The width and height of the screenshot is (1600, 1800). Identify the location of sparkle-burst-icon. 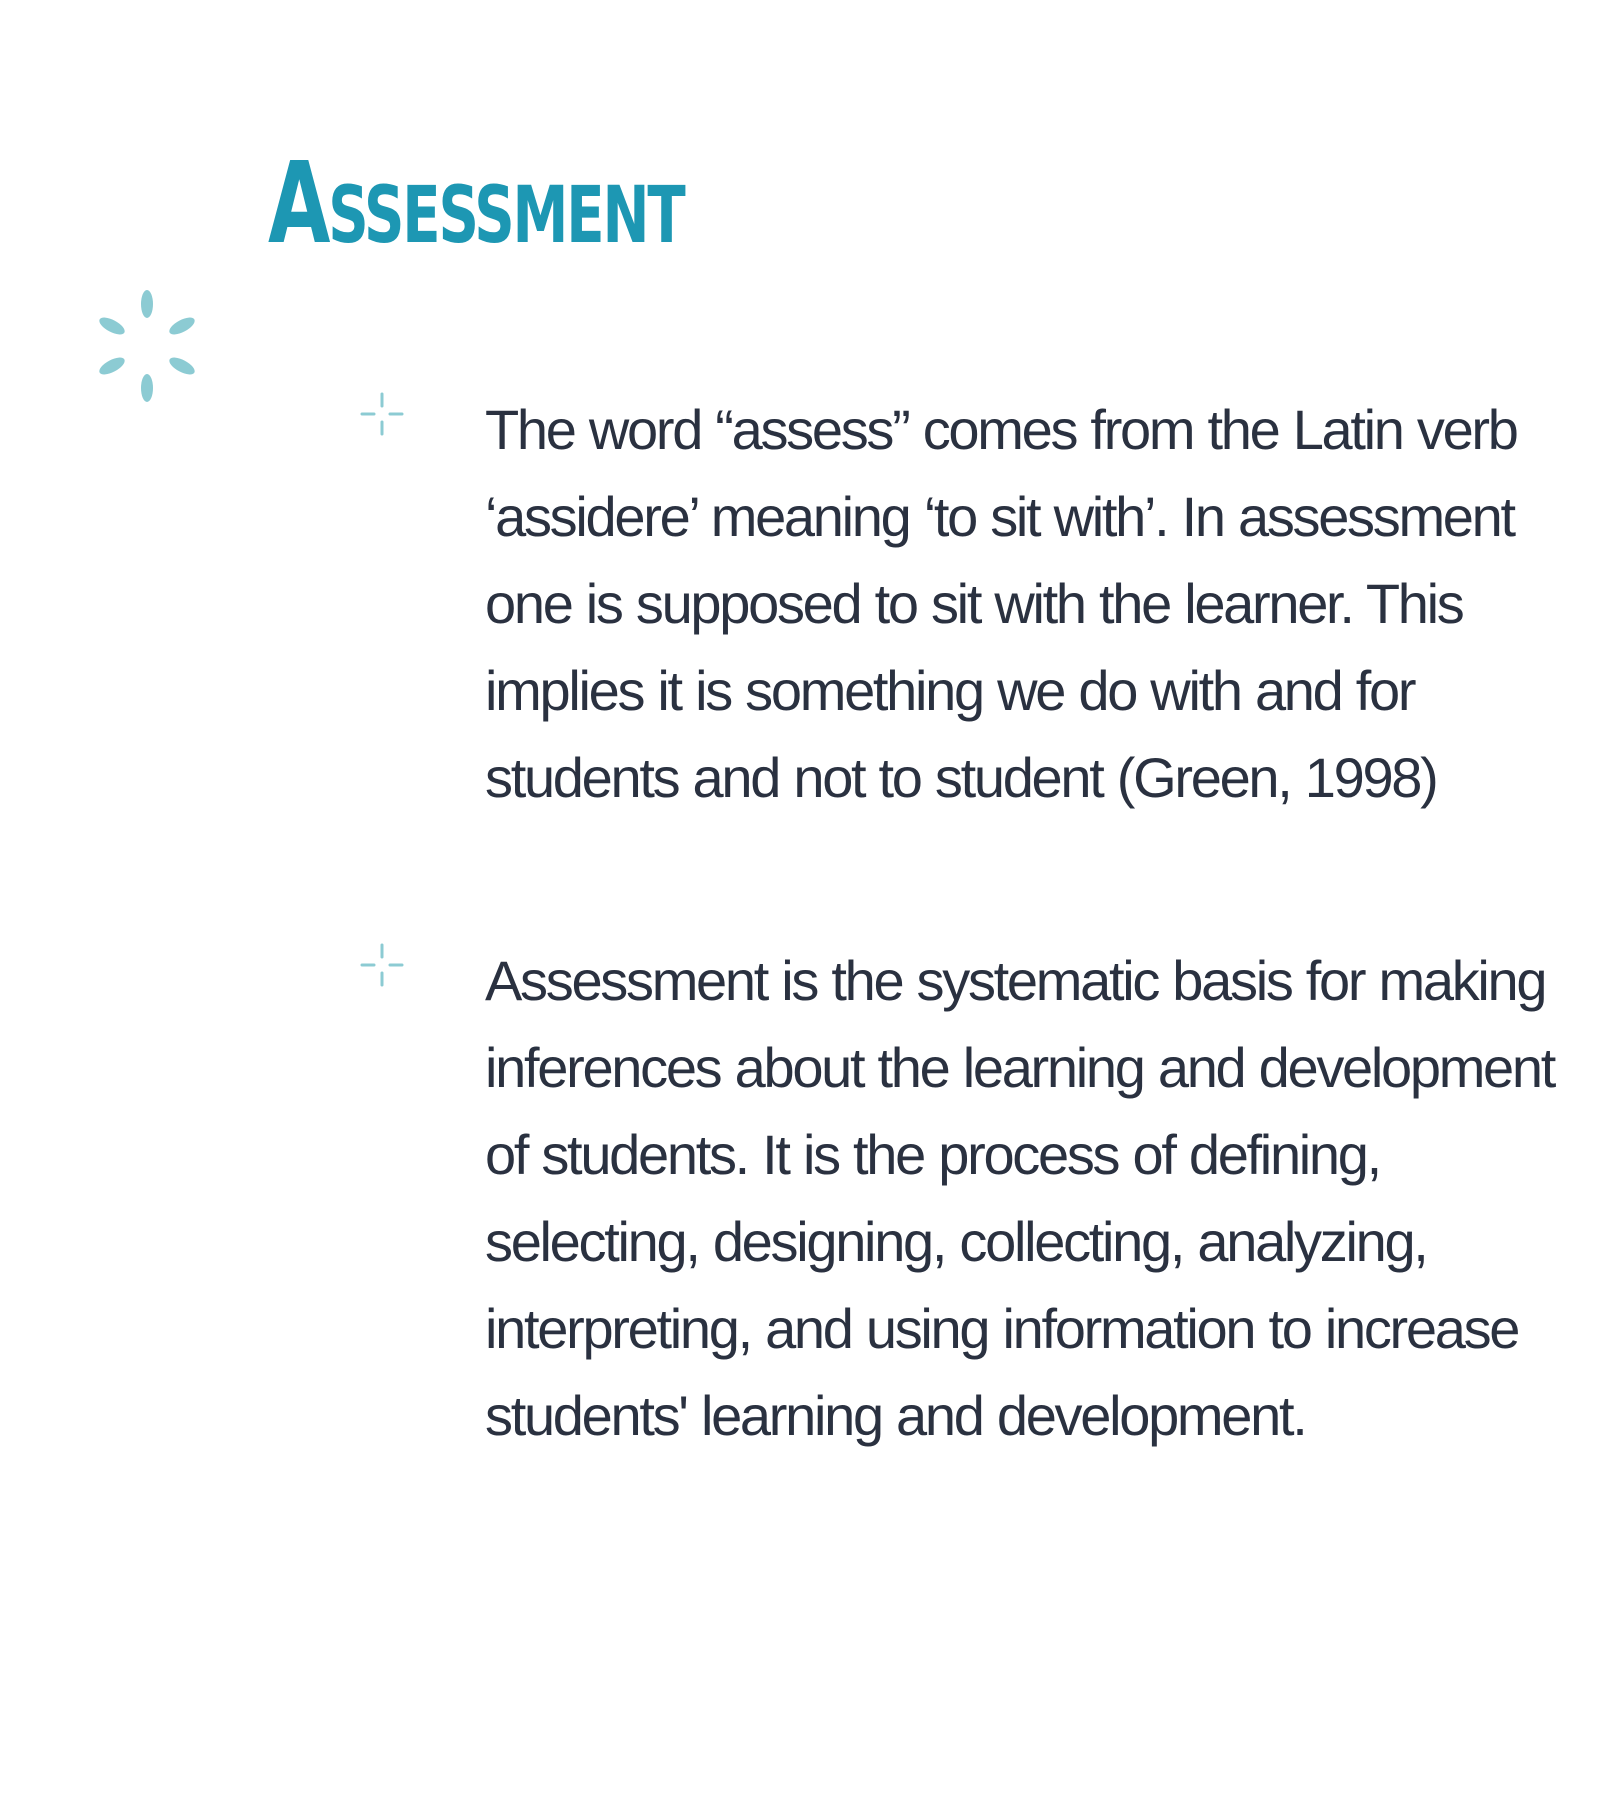
(147, 346).